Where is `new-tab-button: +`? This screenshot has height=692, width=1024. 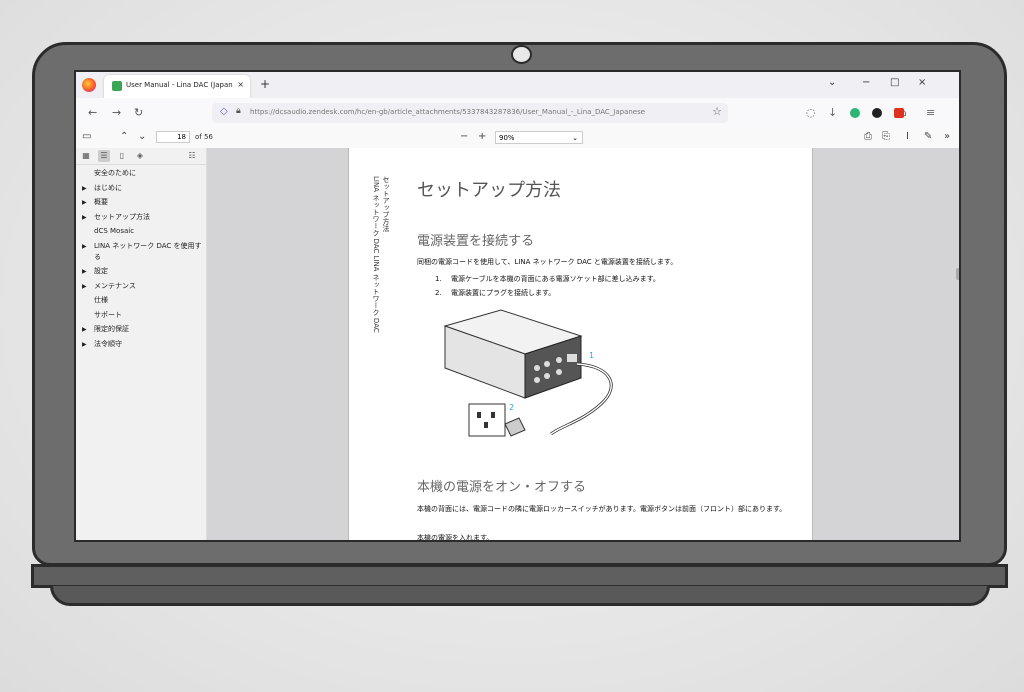
new-tab-button: + is located at coordinates (265, 84).